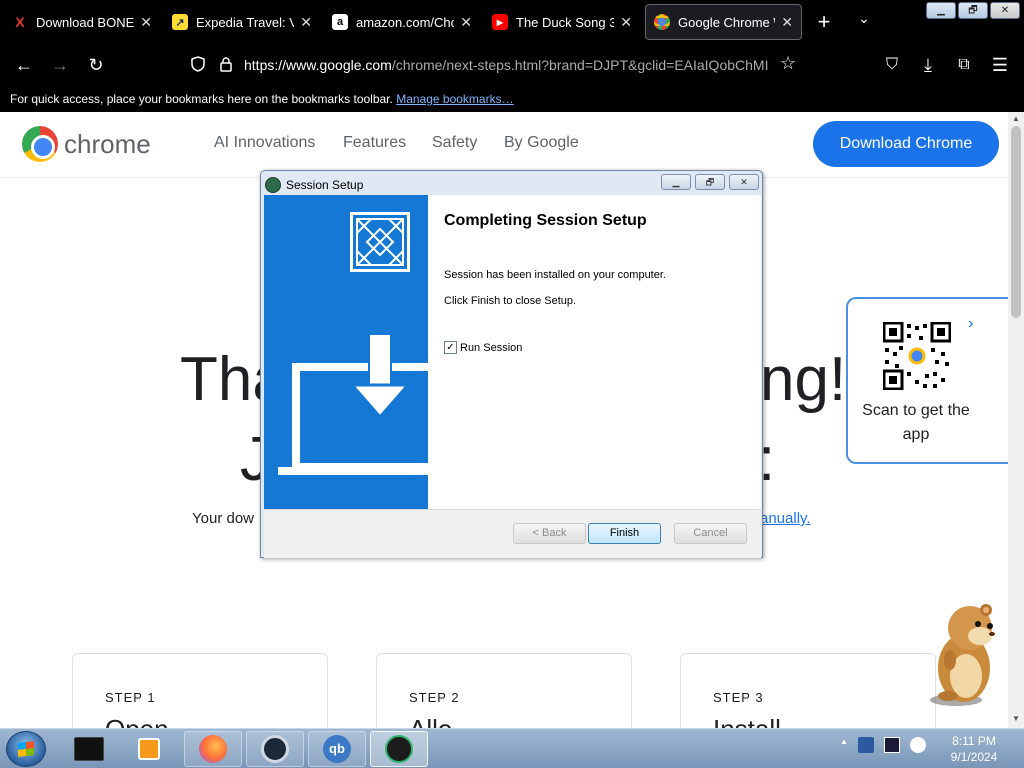  What do you see at coordinates (549, 533) in the screenshot?
I see `back-button: < Back` at bounding box center [549, 533].